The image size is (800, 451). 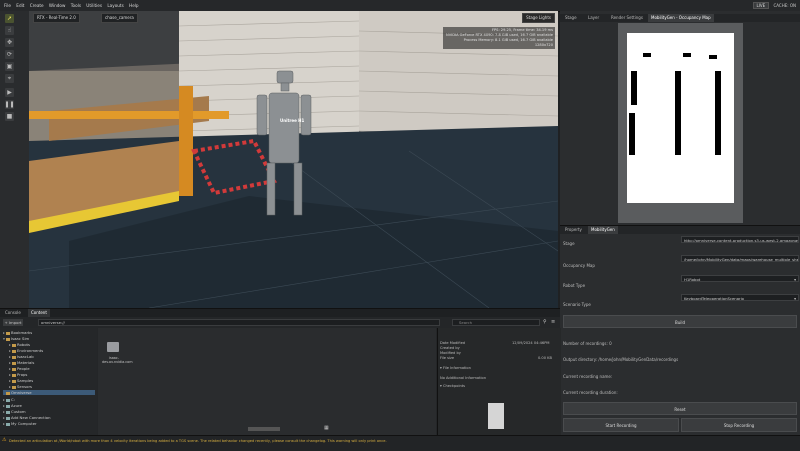 I want to click on file-info-header: ▾ File Information, so click(x=455, y=368).